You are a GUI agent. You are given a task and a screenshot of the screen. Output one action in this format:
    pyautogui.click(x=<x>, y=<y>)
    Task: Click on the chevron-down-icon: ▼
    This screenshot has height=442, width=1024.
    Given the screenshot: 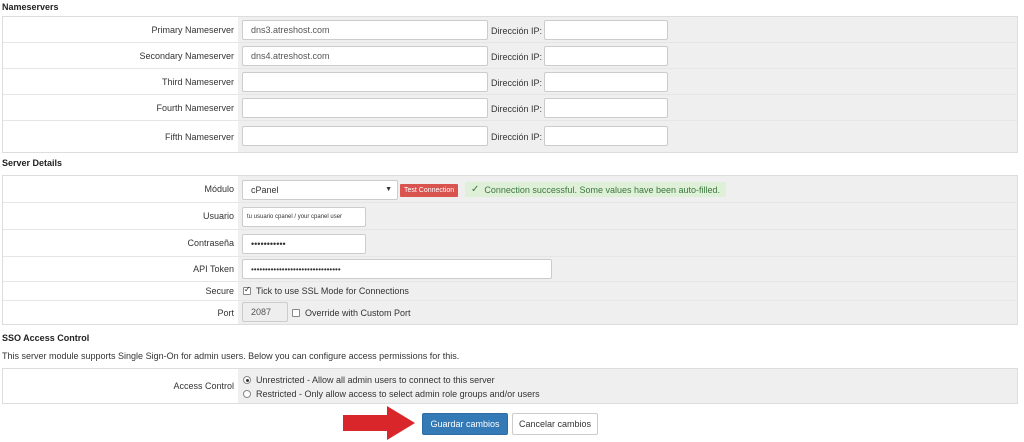 What is the action you would take?
    pyautogui.click(x=388, y=189)
    